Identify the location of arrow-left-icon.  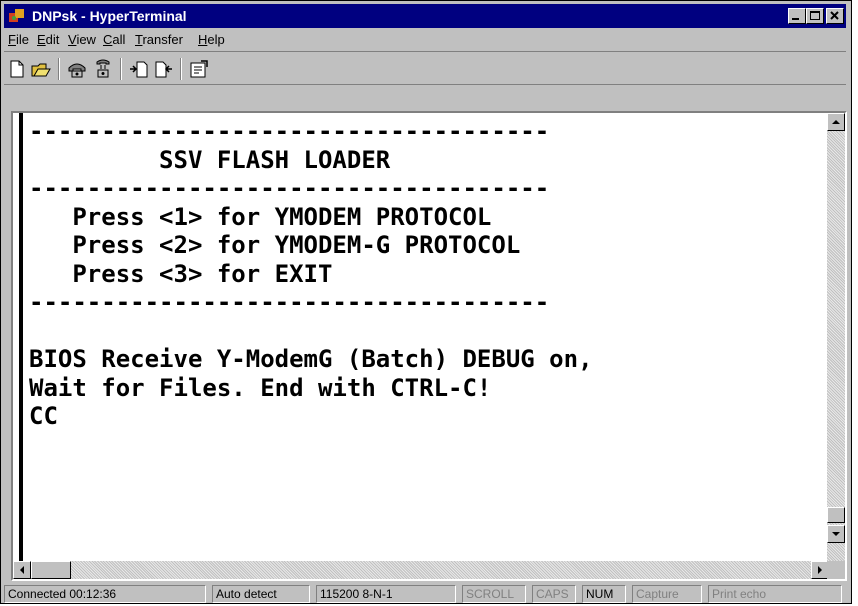
(22, 570).